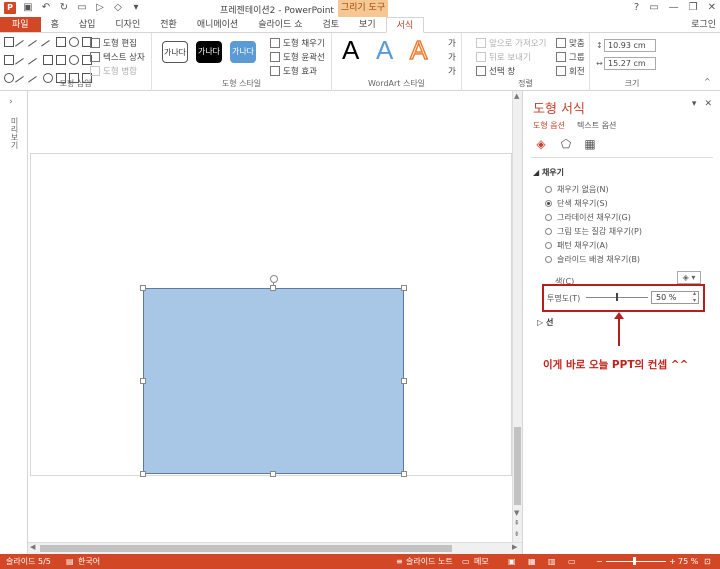  Describe the element at coordinates (548, 172) in the screenshot. I see `fill-section-header: ◢ 채우기` at that location.